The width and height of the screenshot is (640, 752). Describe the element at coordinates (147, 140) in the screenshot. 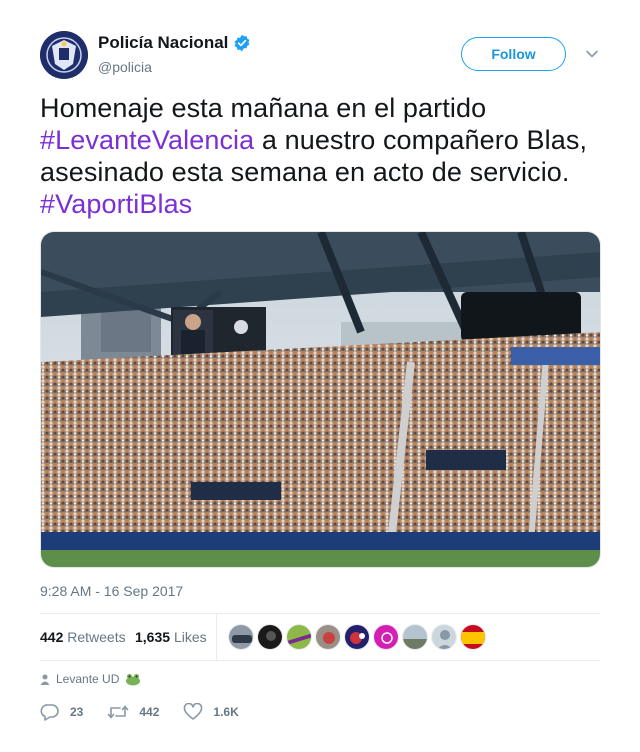

I see `hashtag-link: #LevanteValencia` at that location.